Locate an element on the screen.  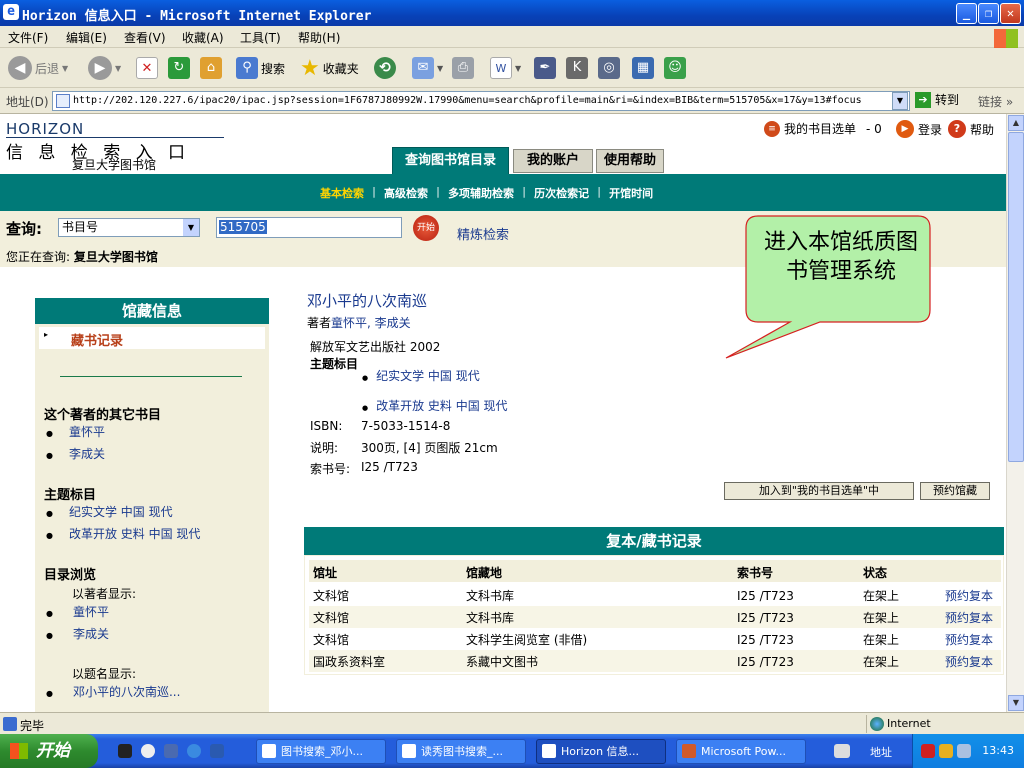
sidebar-header: 馆藏信息 is located at coordinates (152, 311).